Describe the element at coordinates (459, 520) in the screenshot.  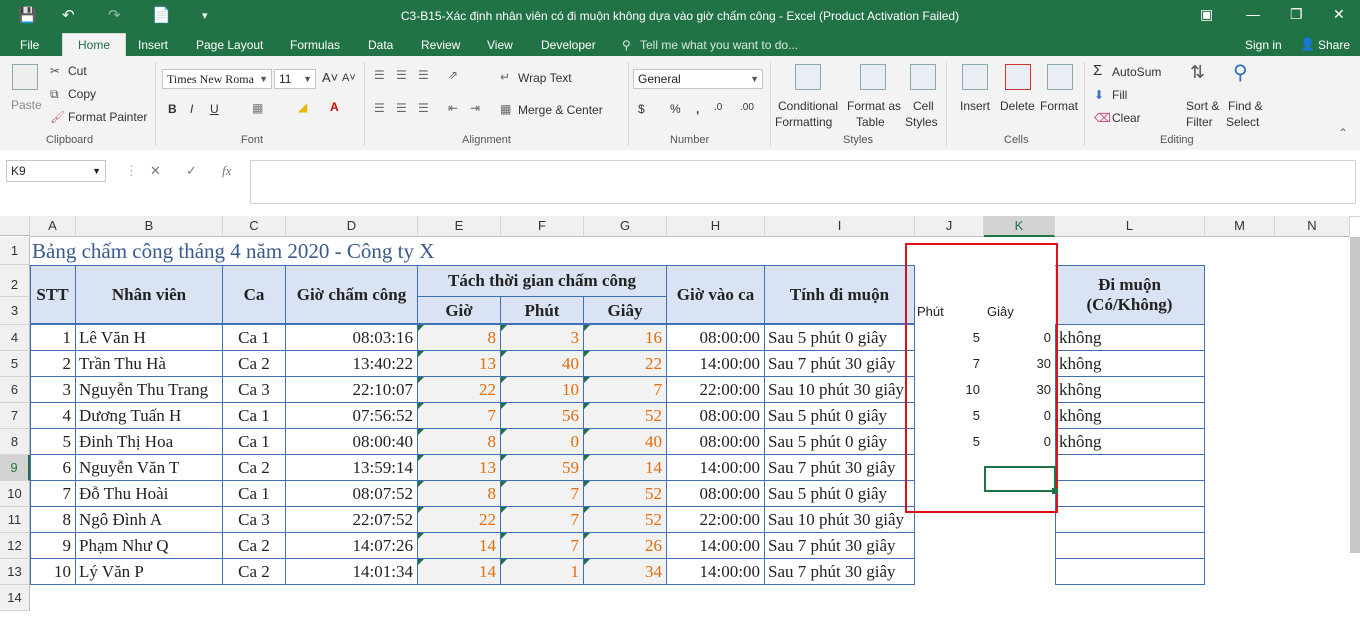
I see `cell-gio: 22` at that location.